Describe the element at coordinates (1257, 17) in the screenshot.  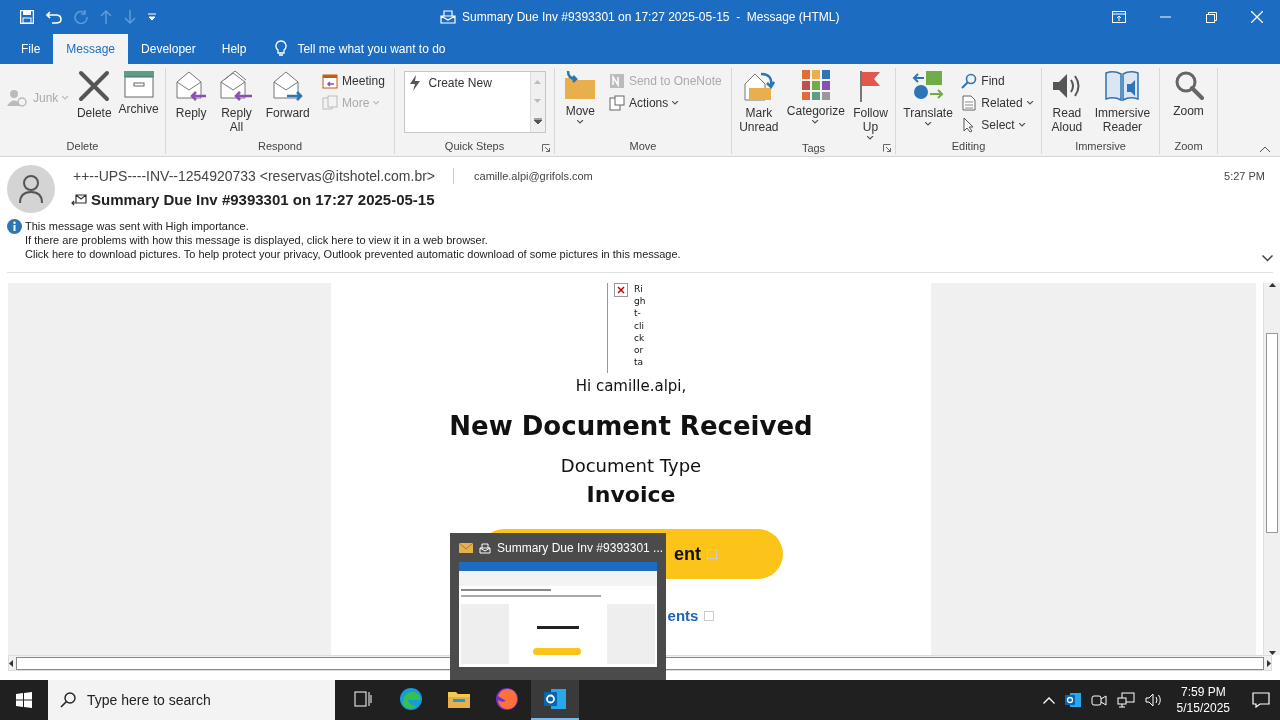
I see `close-icon` at that location.